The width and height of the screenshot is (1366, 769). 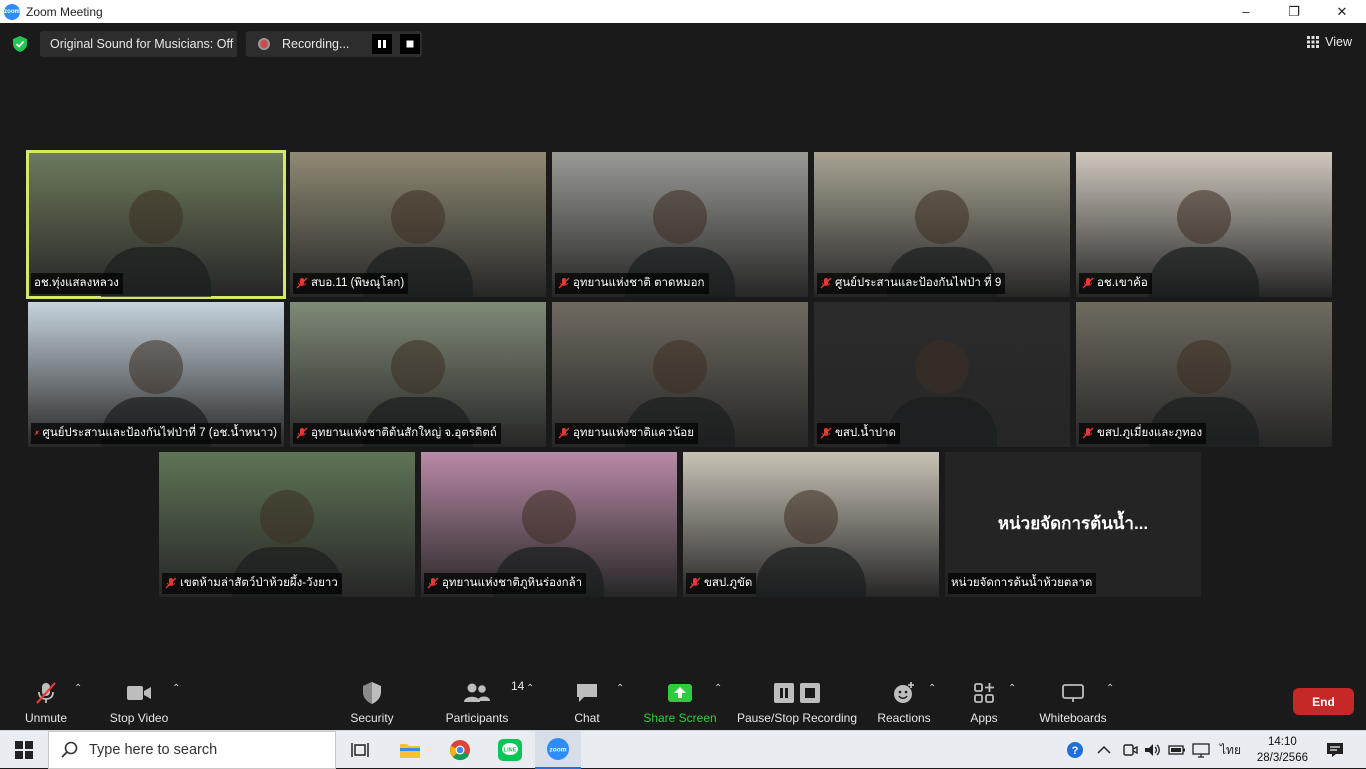 I want to click on chat-caret-icon: ⌃, so click(x=620, y=688).